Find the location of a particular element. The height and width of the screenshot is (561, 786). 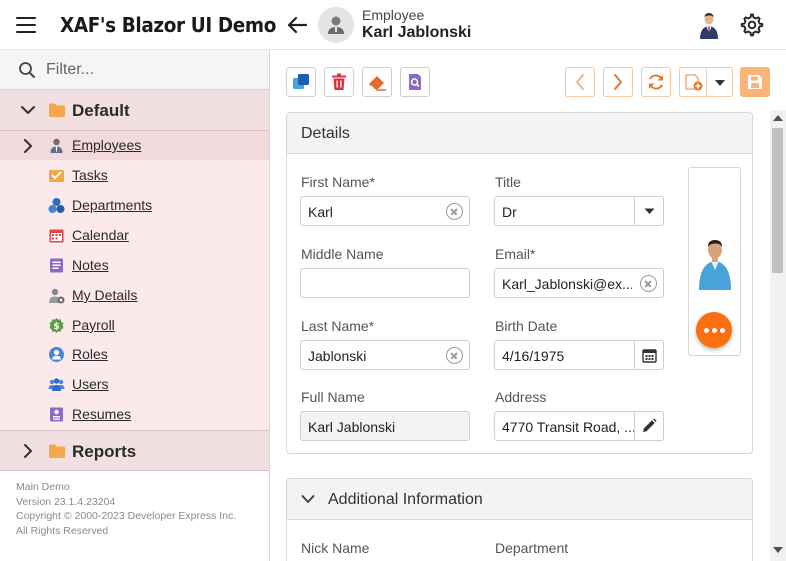

email-label: Email* is located at coordinates (515, 254).